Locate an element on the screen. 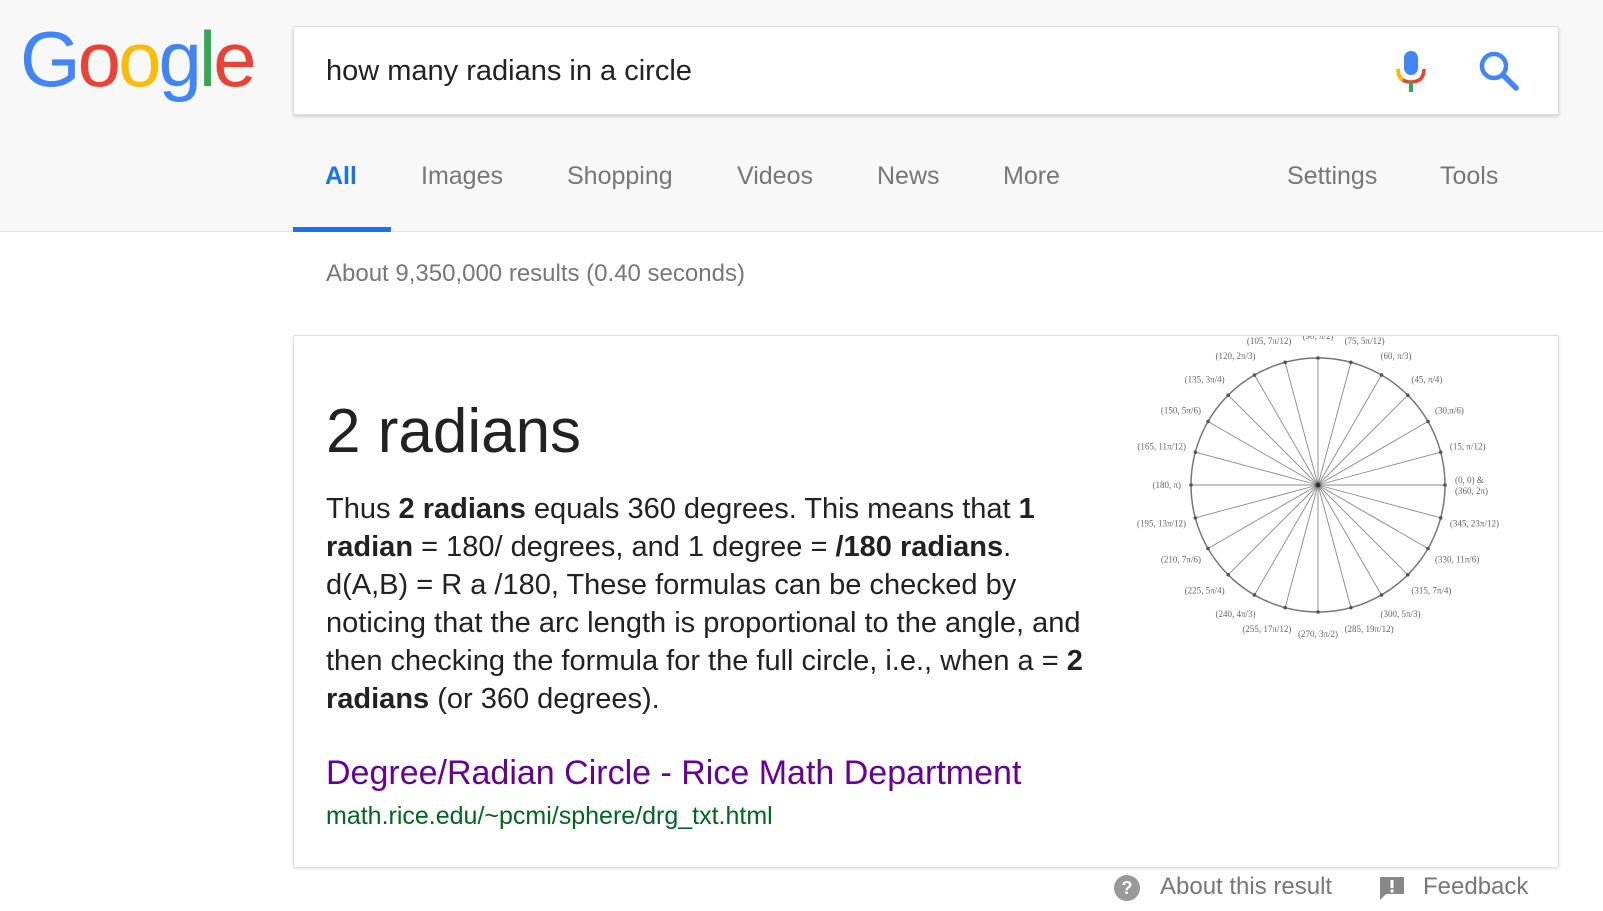  angle-label: (330, 11π/6) is located at coordinates (1457, 560).